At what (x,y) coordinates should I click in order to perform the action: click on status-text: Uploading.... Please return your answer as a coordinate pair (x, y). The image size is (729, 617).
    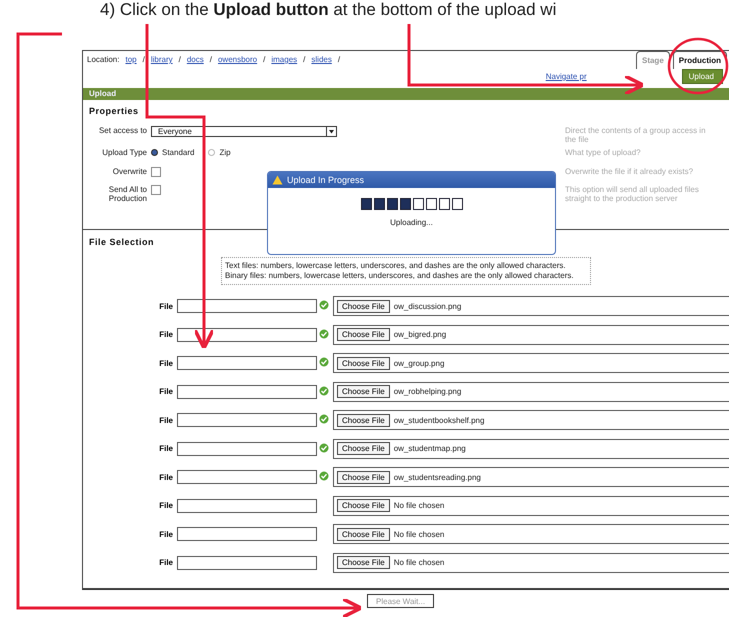
    Looking at the image, I should click on (411, 222).